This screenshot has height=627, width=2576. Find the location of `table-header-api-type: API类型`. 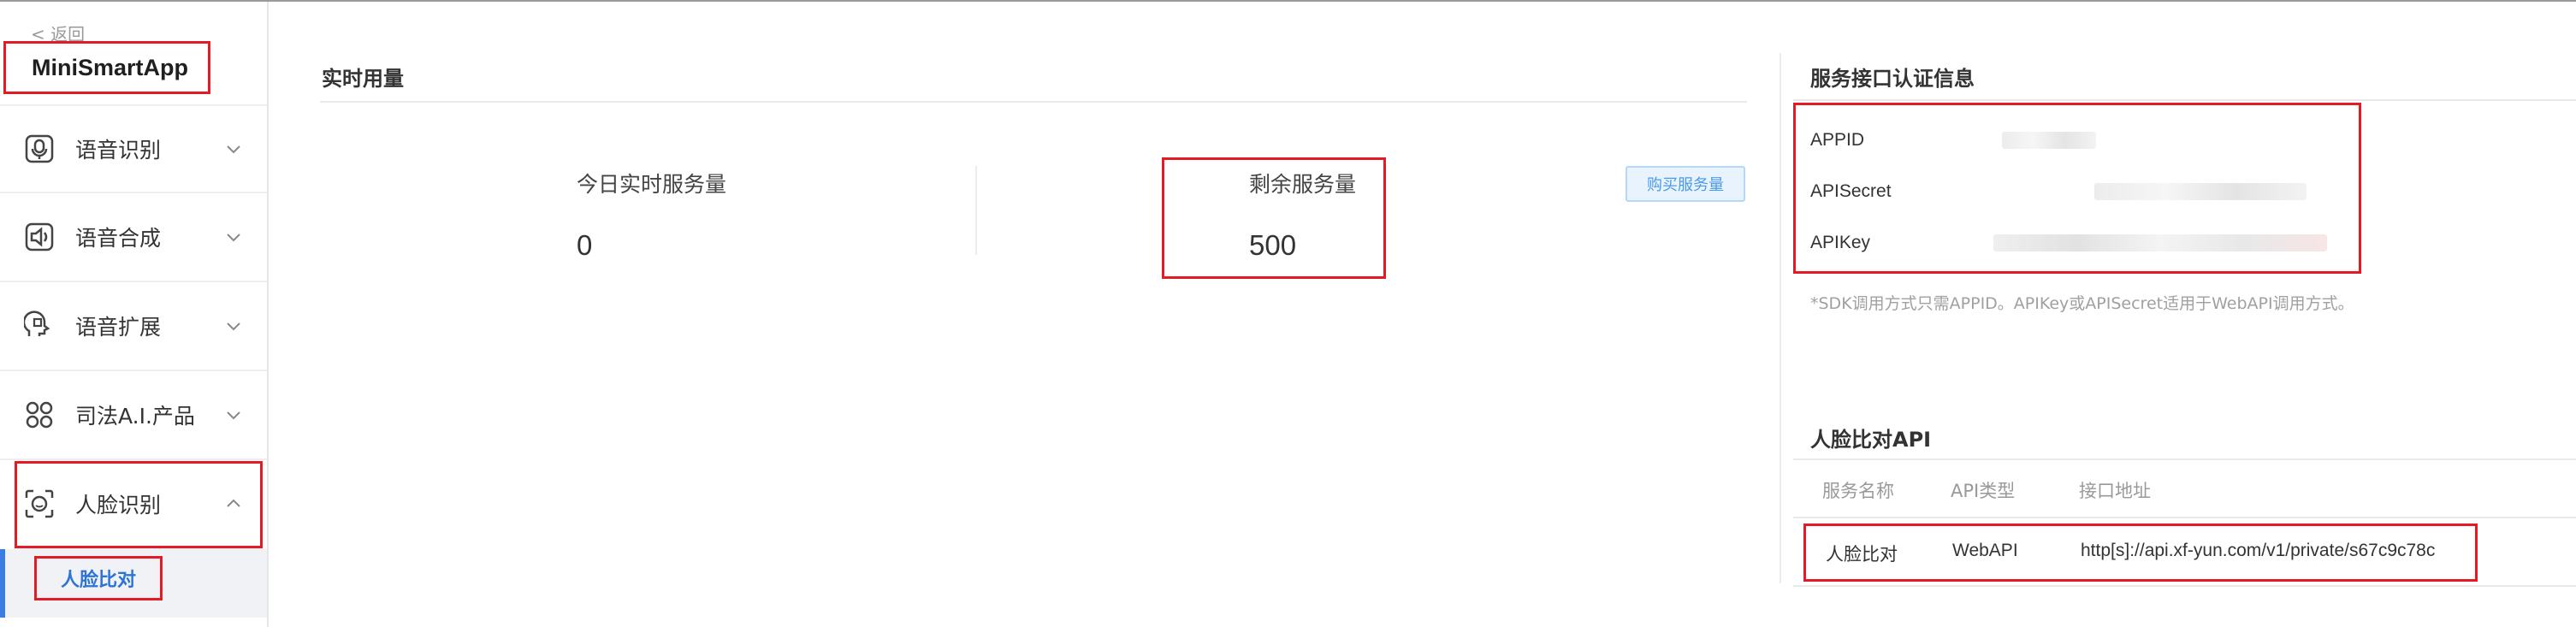

table-header-api-type: API类型 is located at coordinates (1984, 491).